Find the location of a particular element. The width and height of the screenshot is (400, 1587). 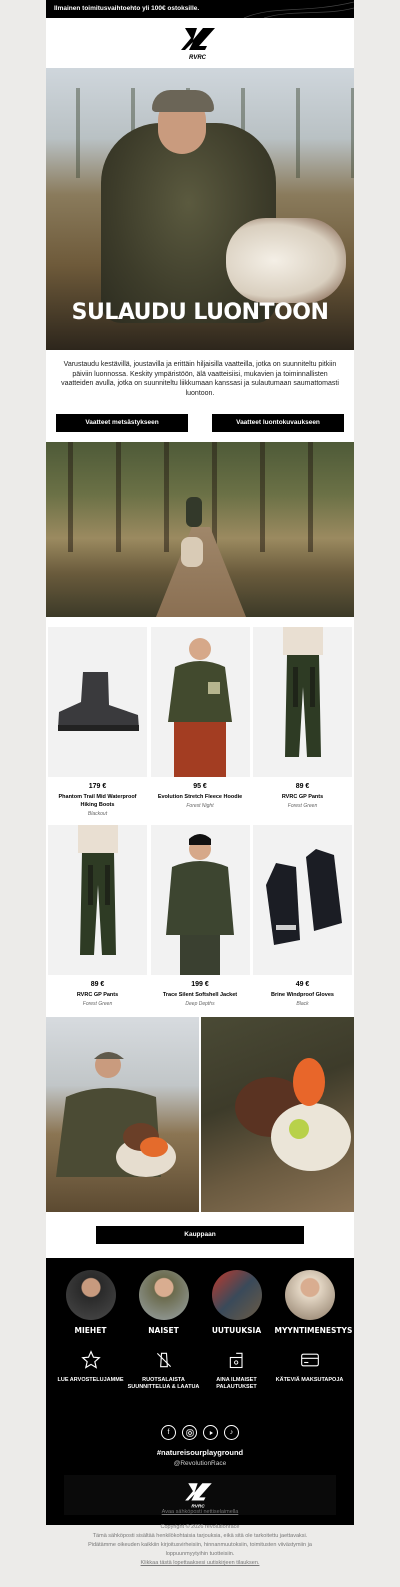

legal-line-3: loppuunmyytyihin tuotteisiin. is located at coordinates (200, 1554).